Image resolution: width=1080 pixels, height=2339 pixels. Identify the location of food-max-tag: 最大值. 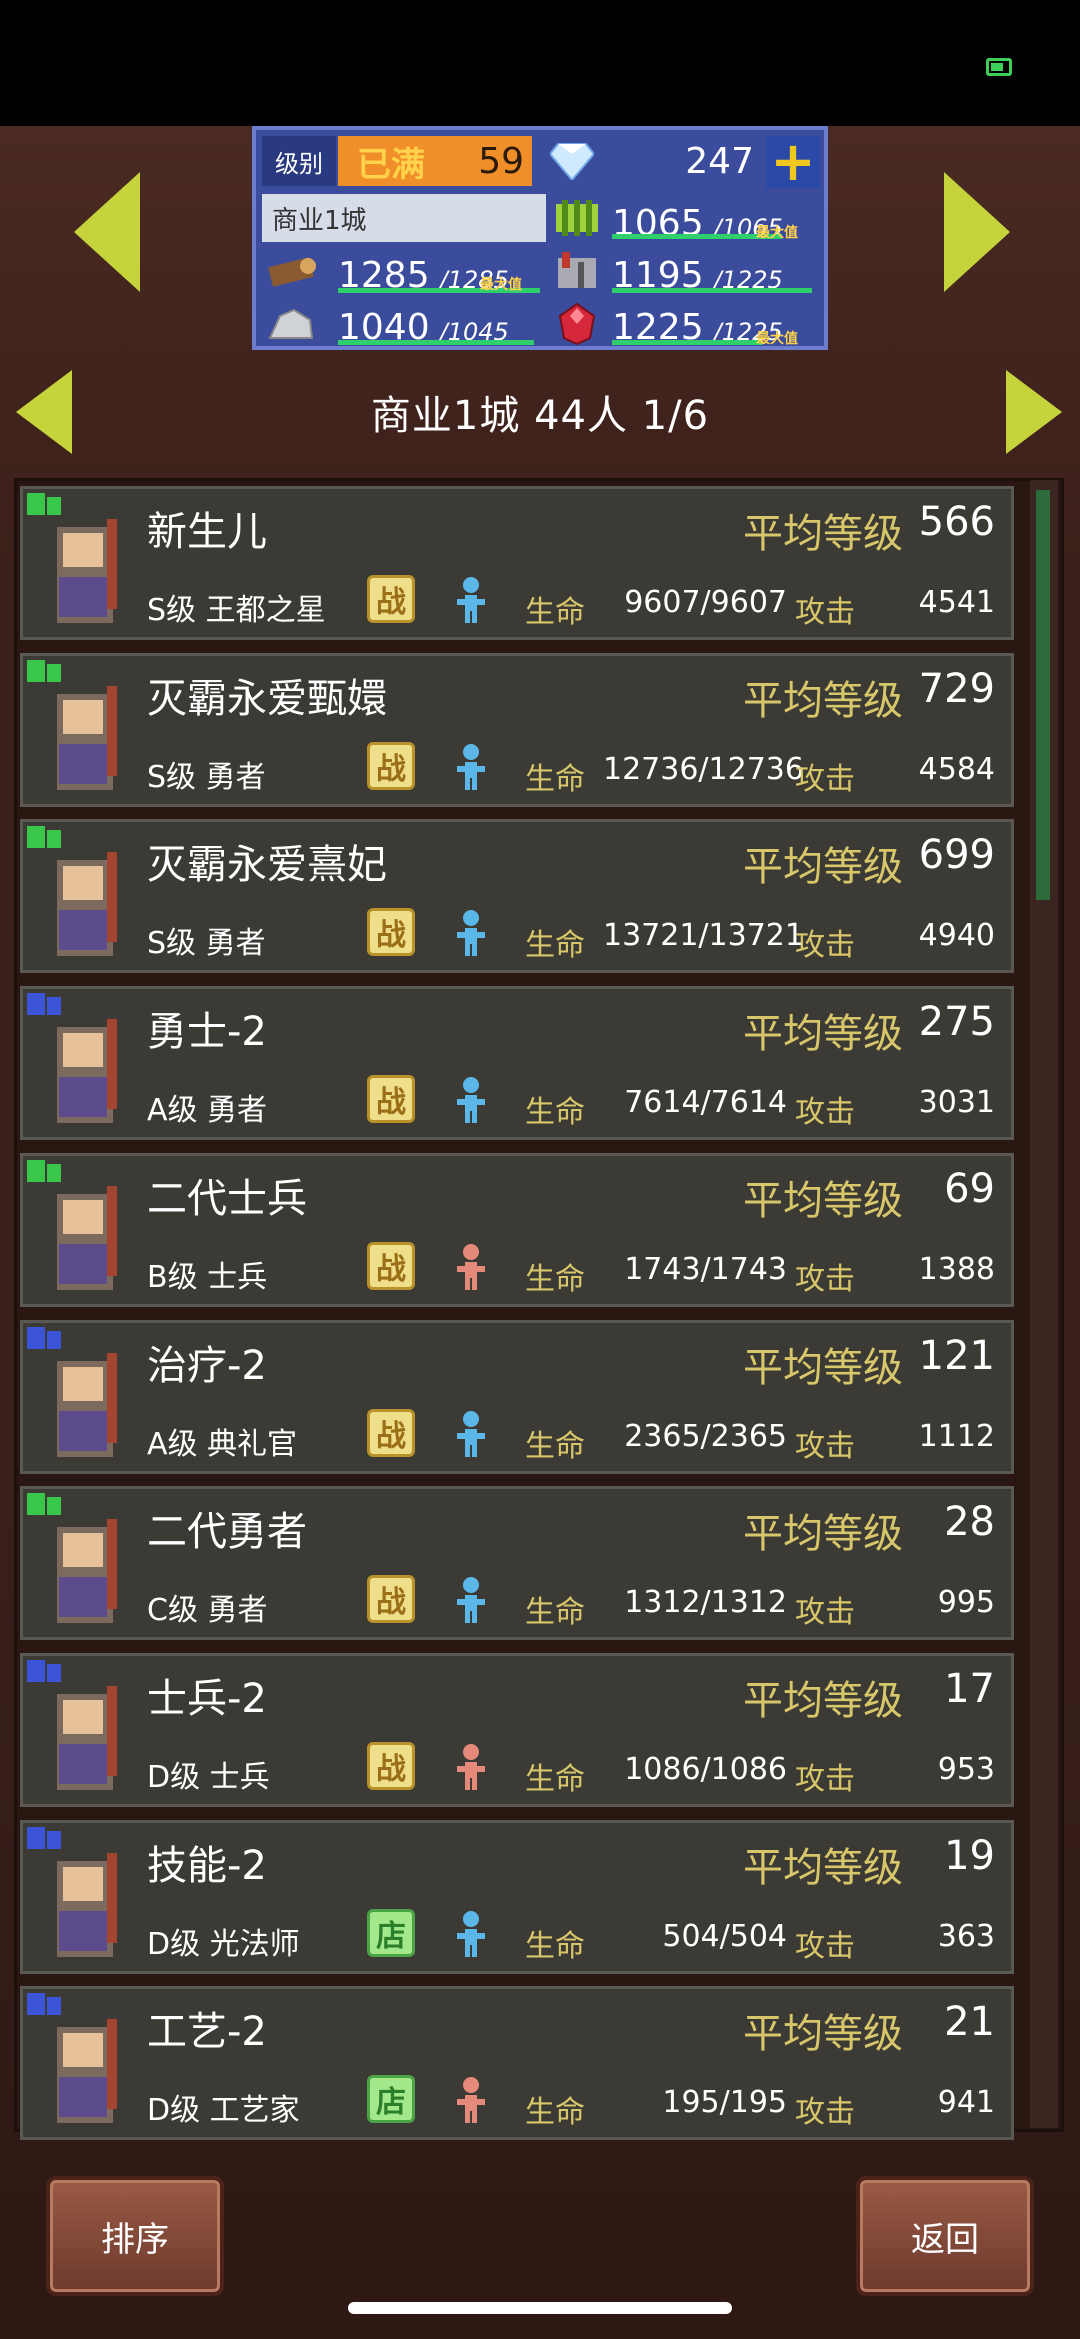
(777, 233).